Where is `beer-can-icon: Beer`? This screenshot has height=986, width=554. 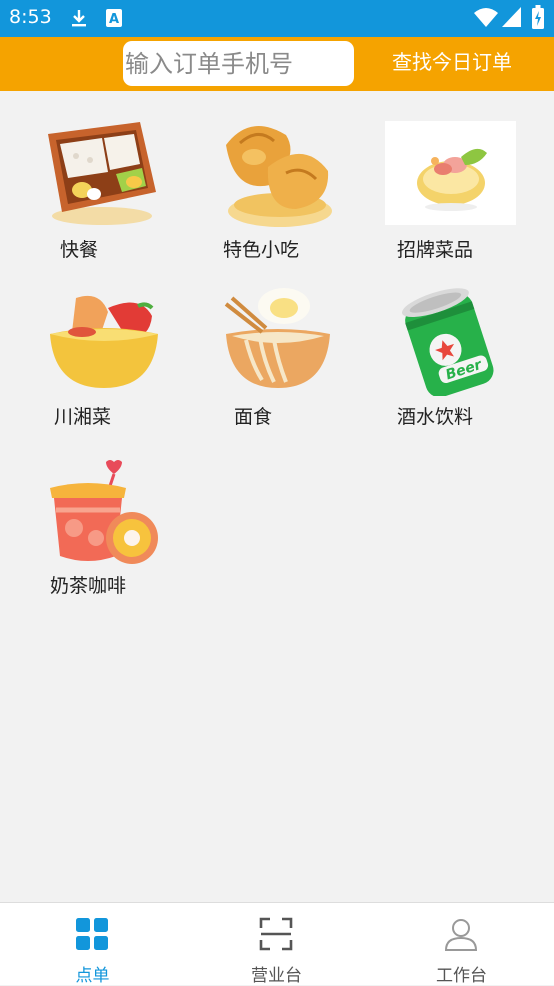 beer-can-icon: Beer is located at coordinates (447, 342).